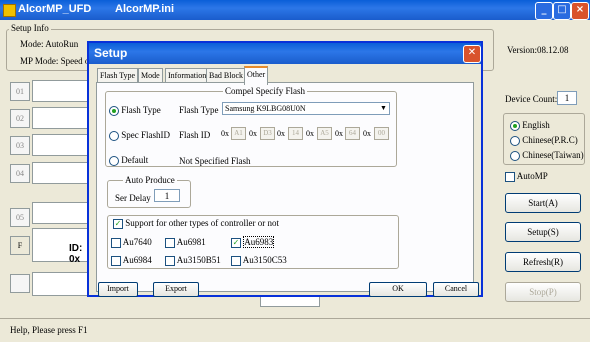  Describe the element at coordinates (30, 28) in the screenshot. I see `setup-info-label: Setup Info` at that location.